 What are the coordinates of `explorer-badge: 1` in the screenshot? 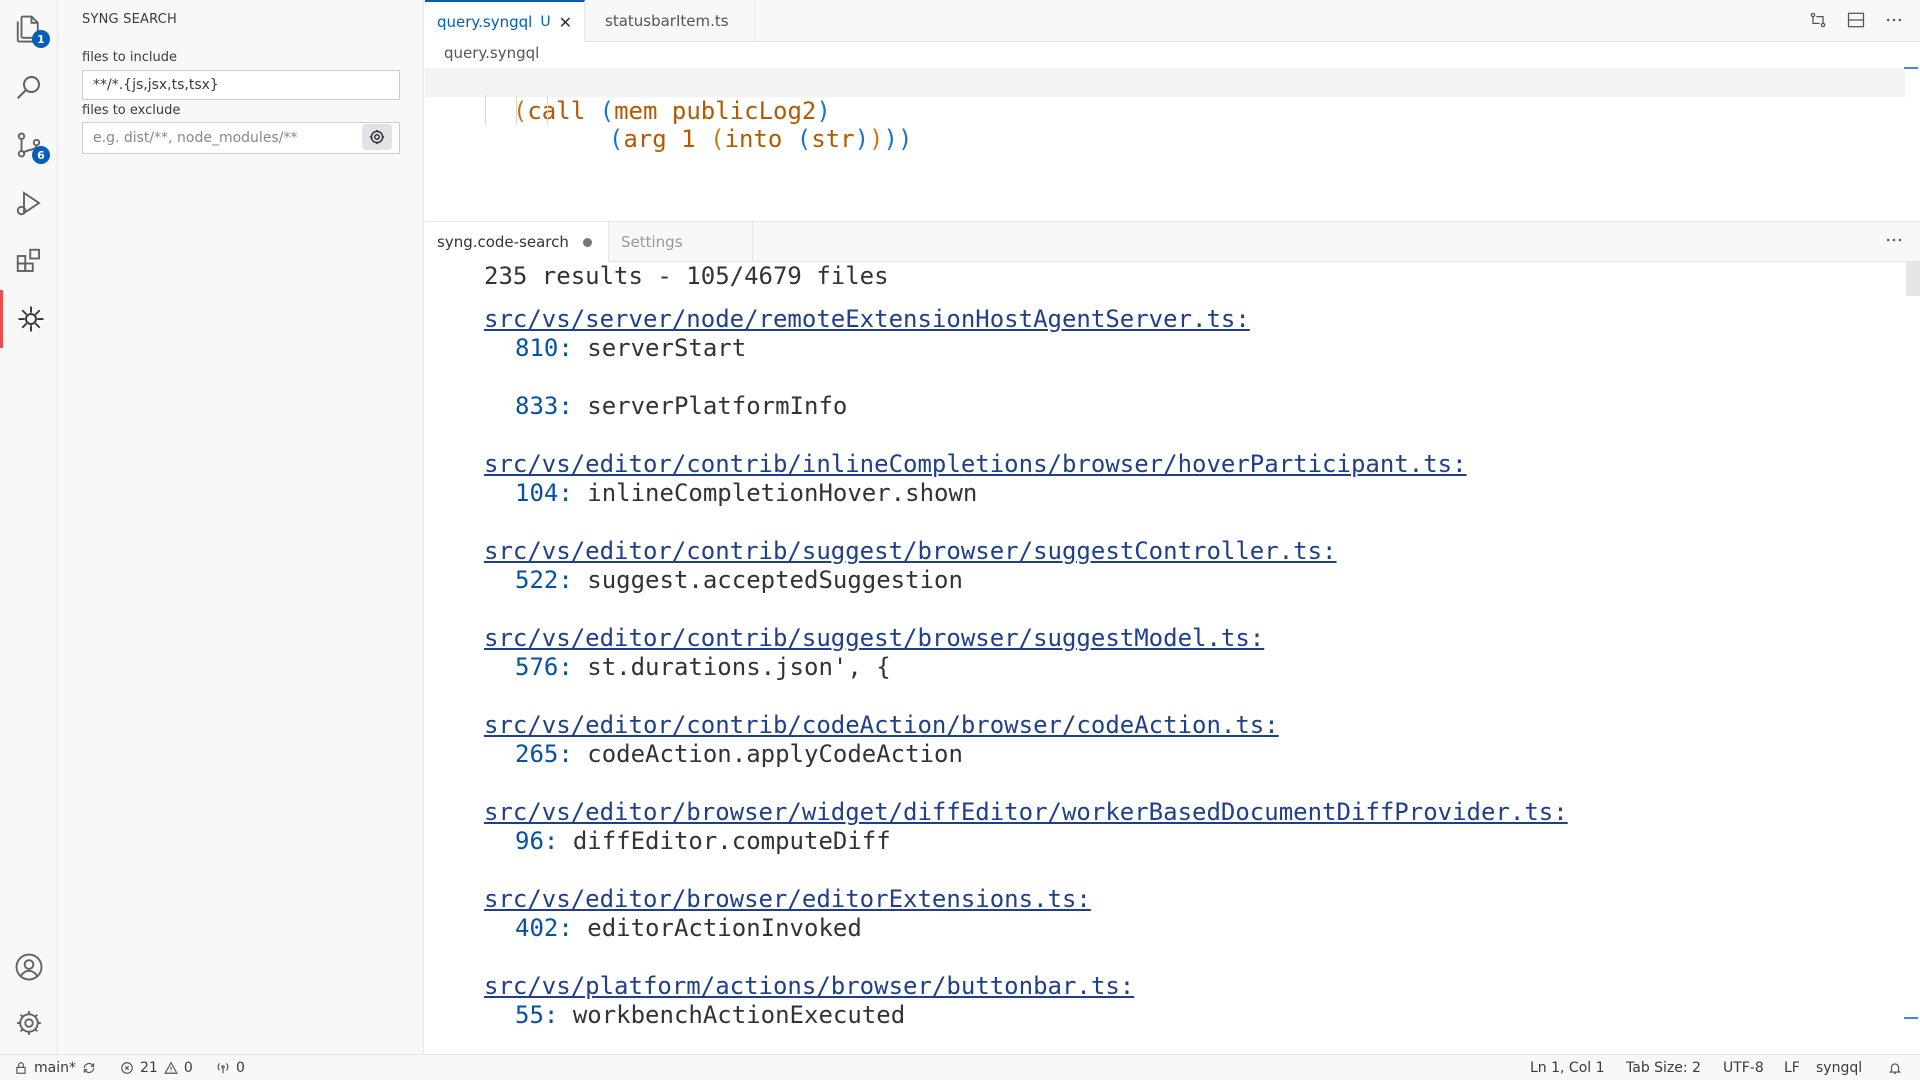 It's located at (41, 39).